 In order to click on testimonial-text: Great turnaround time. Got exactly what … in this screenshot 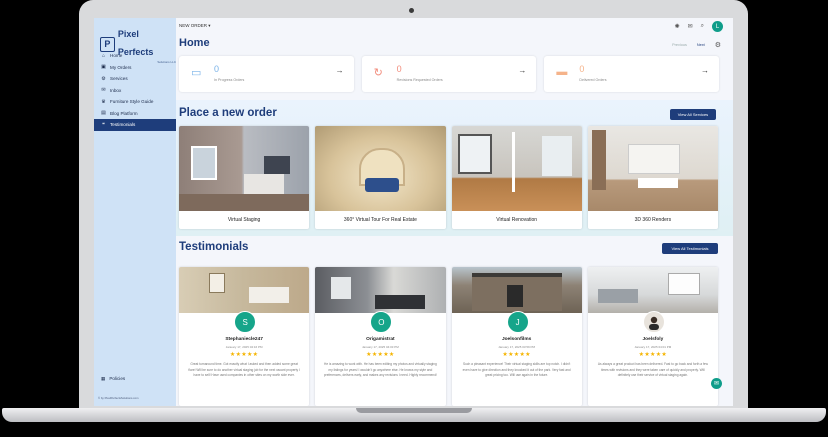, I will do `click(244, 369)`.